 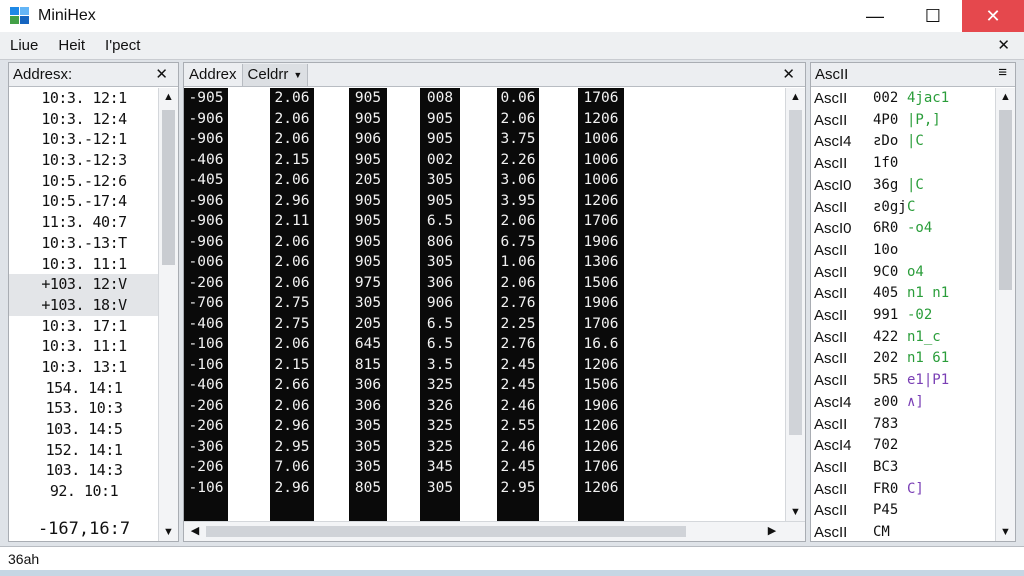 I want to click on address-row: 10:3.-13:T, so click(x=84, y=243).